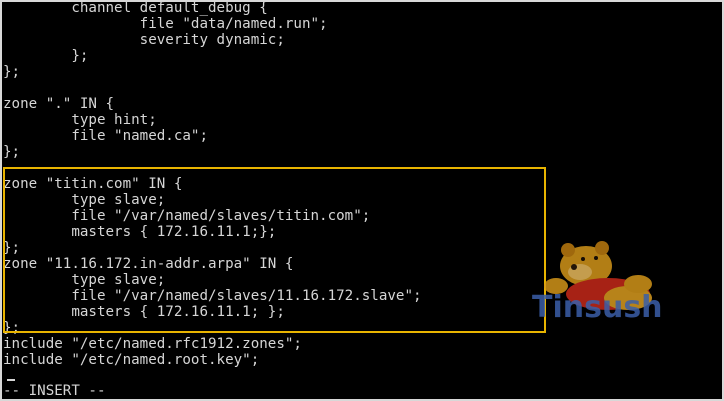 This screenshot has height=401, width=724. I want to click on code-line: file "data/named.run";, so click(165, 24).